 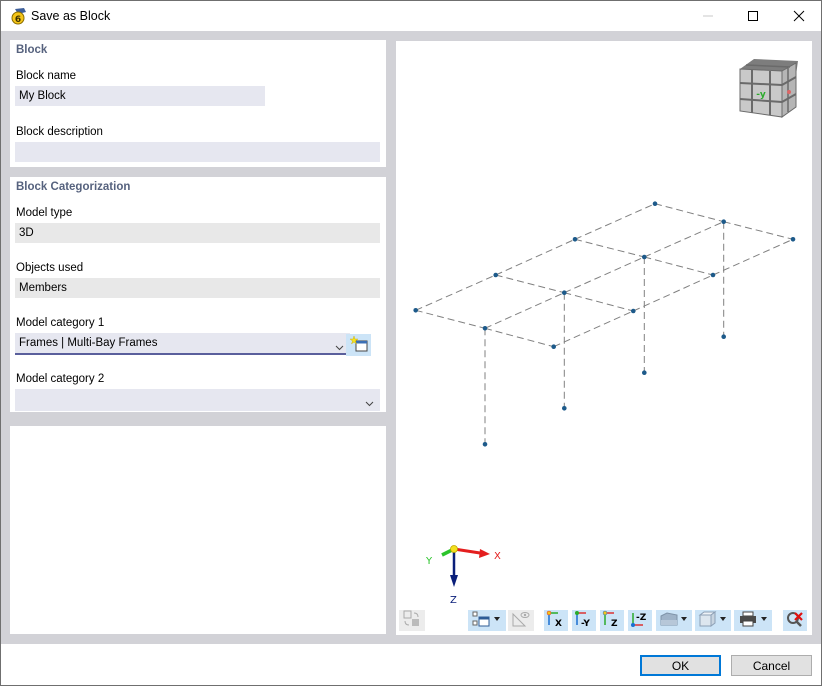 I want to click on reset-zoom-button, so click(x=795, y=620).